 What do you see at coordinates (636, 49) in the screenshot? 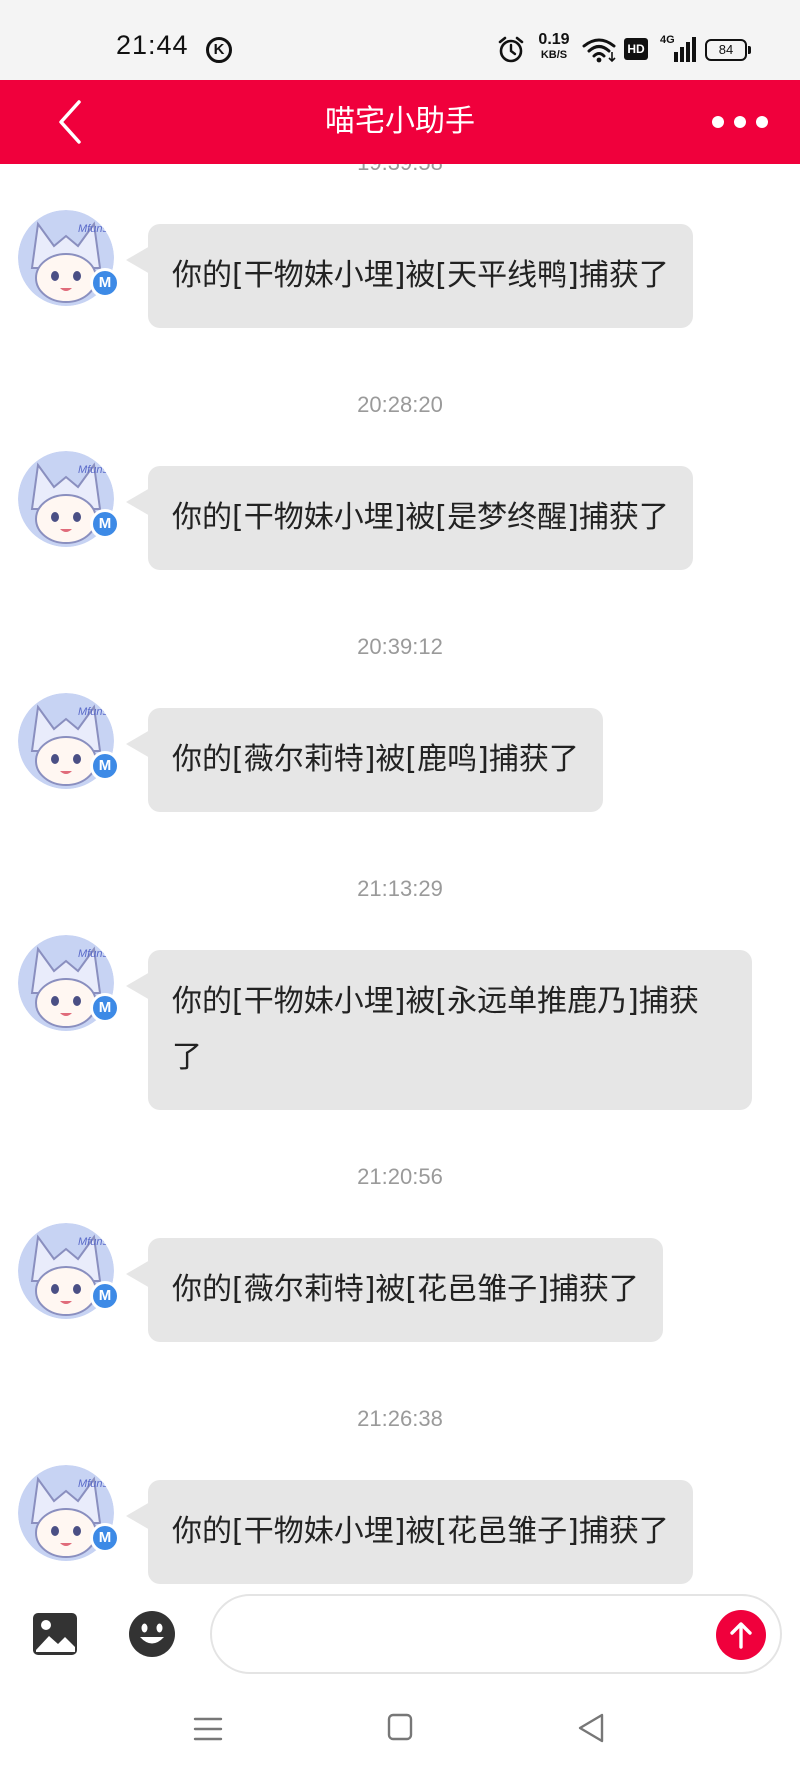
I see `hd-badge: HD` at bounding box center [636, 49].